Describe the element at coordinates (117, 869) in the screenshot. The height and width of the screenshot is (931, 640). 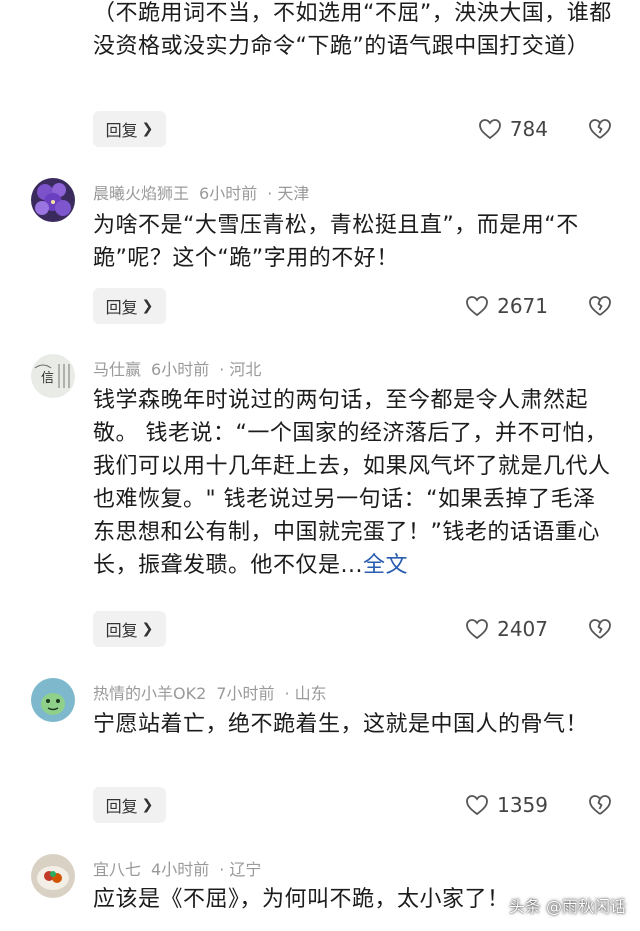
I see `username: 宜八七` at that location.